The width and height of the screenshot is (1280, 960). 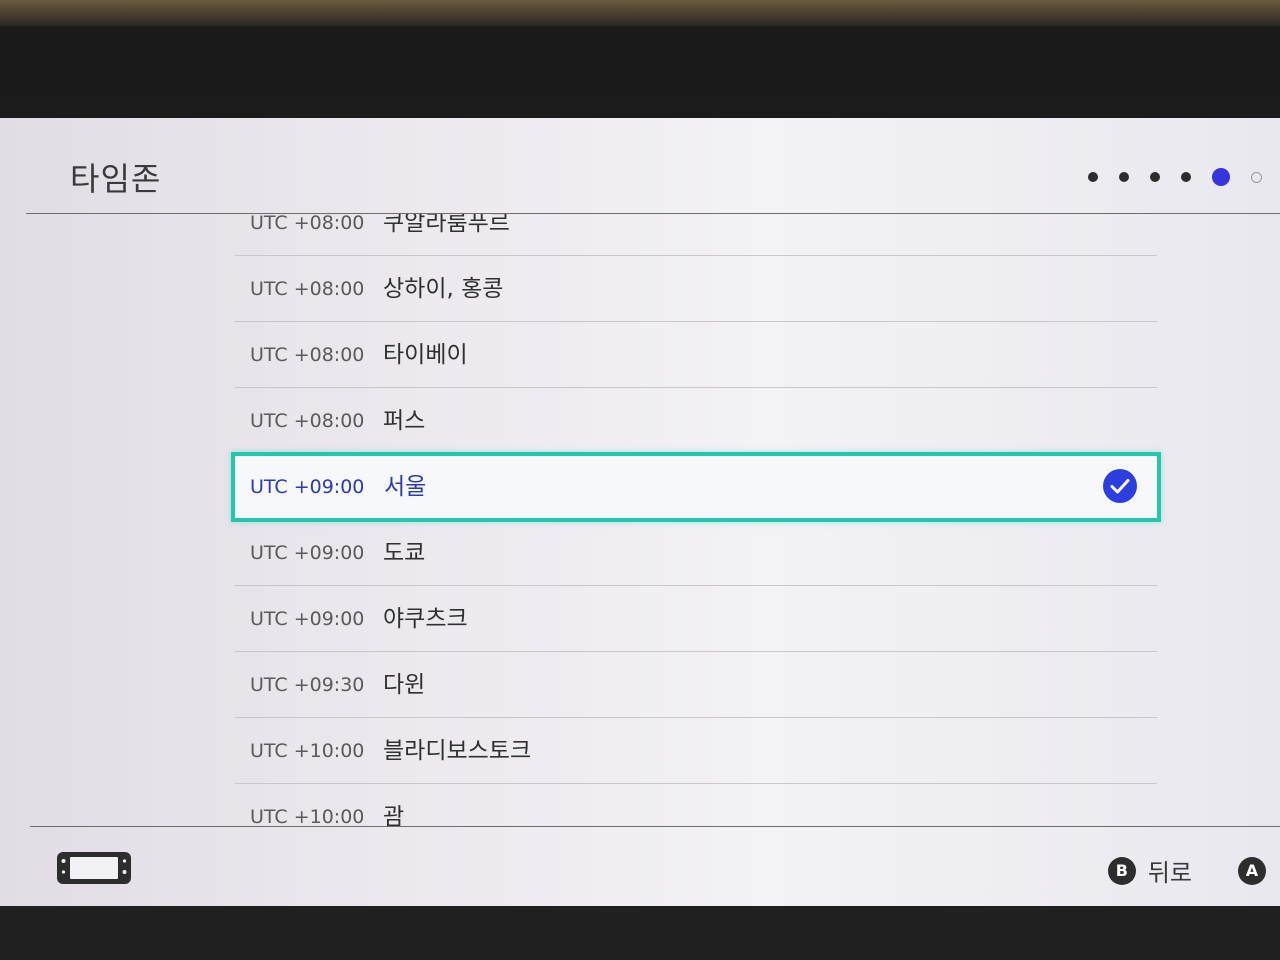 What do you see at coordinates (696, 751) in the screenshot?
I see `timezone-row: UTC +10:00 블라디보스토크` at bounding box center [696, 751].